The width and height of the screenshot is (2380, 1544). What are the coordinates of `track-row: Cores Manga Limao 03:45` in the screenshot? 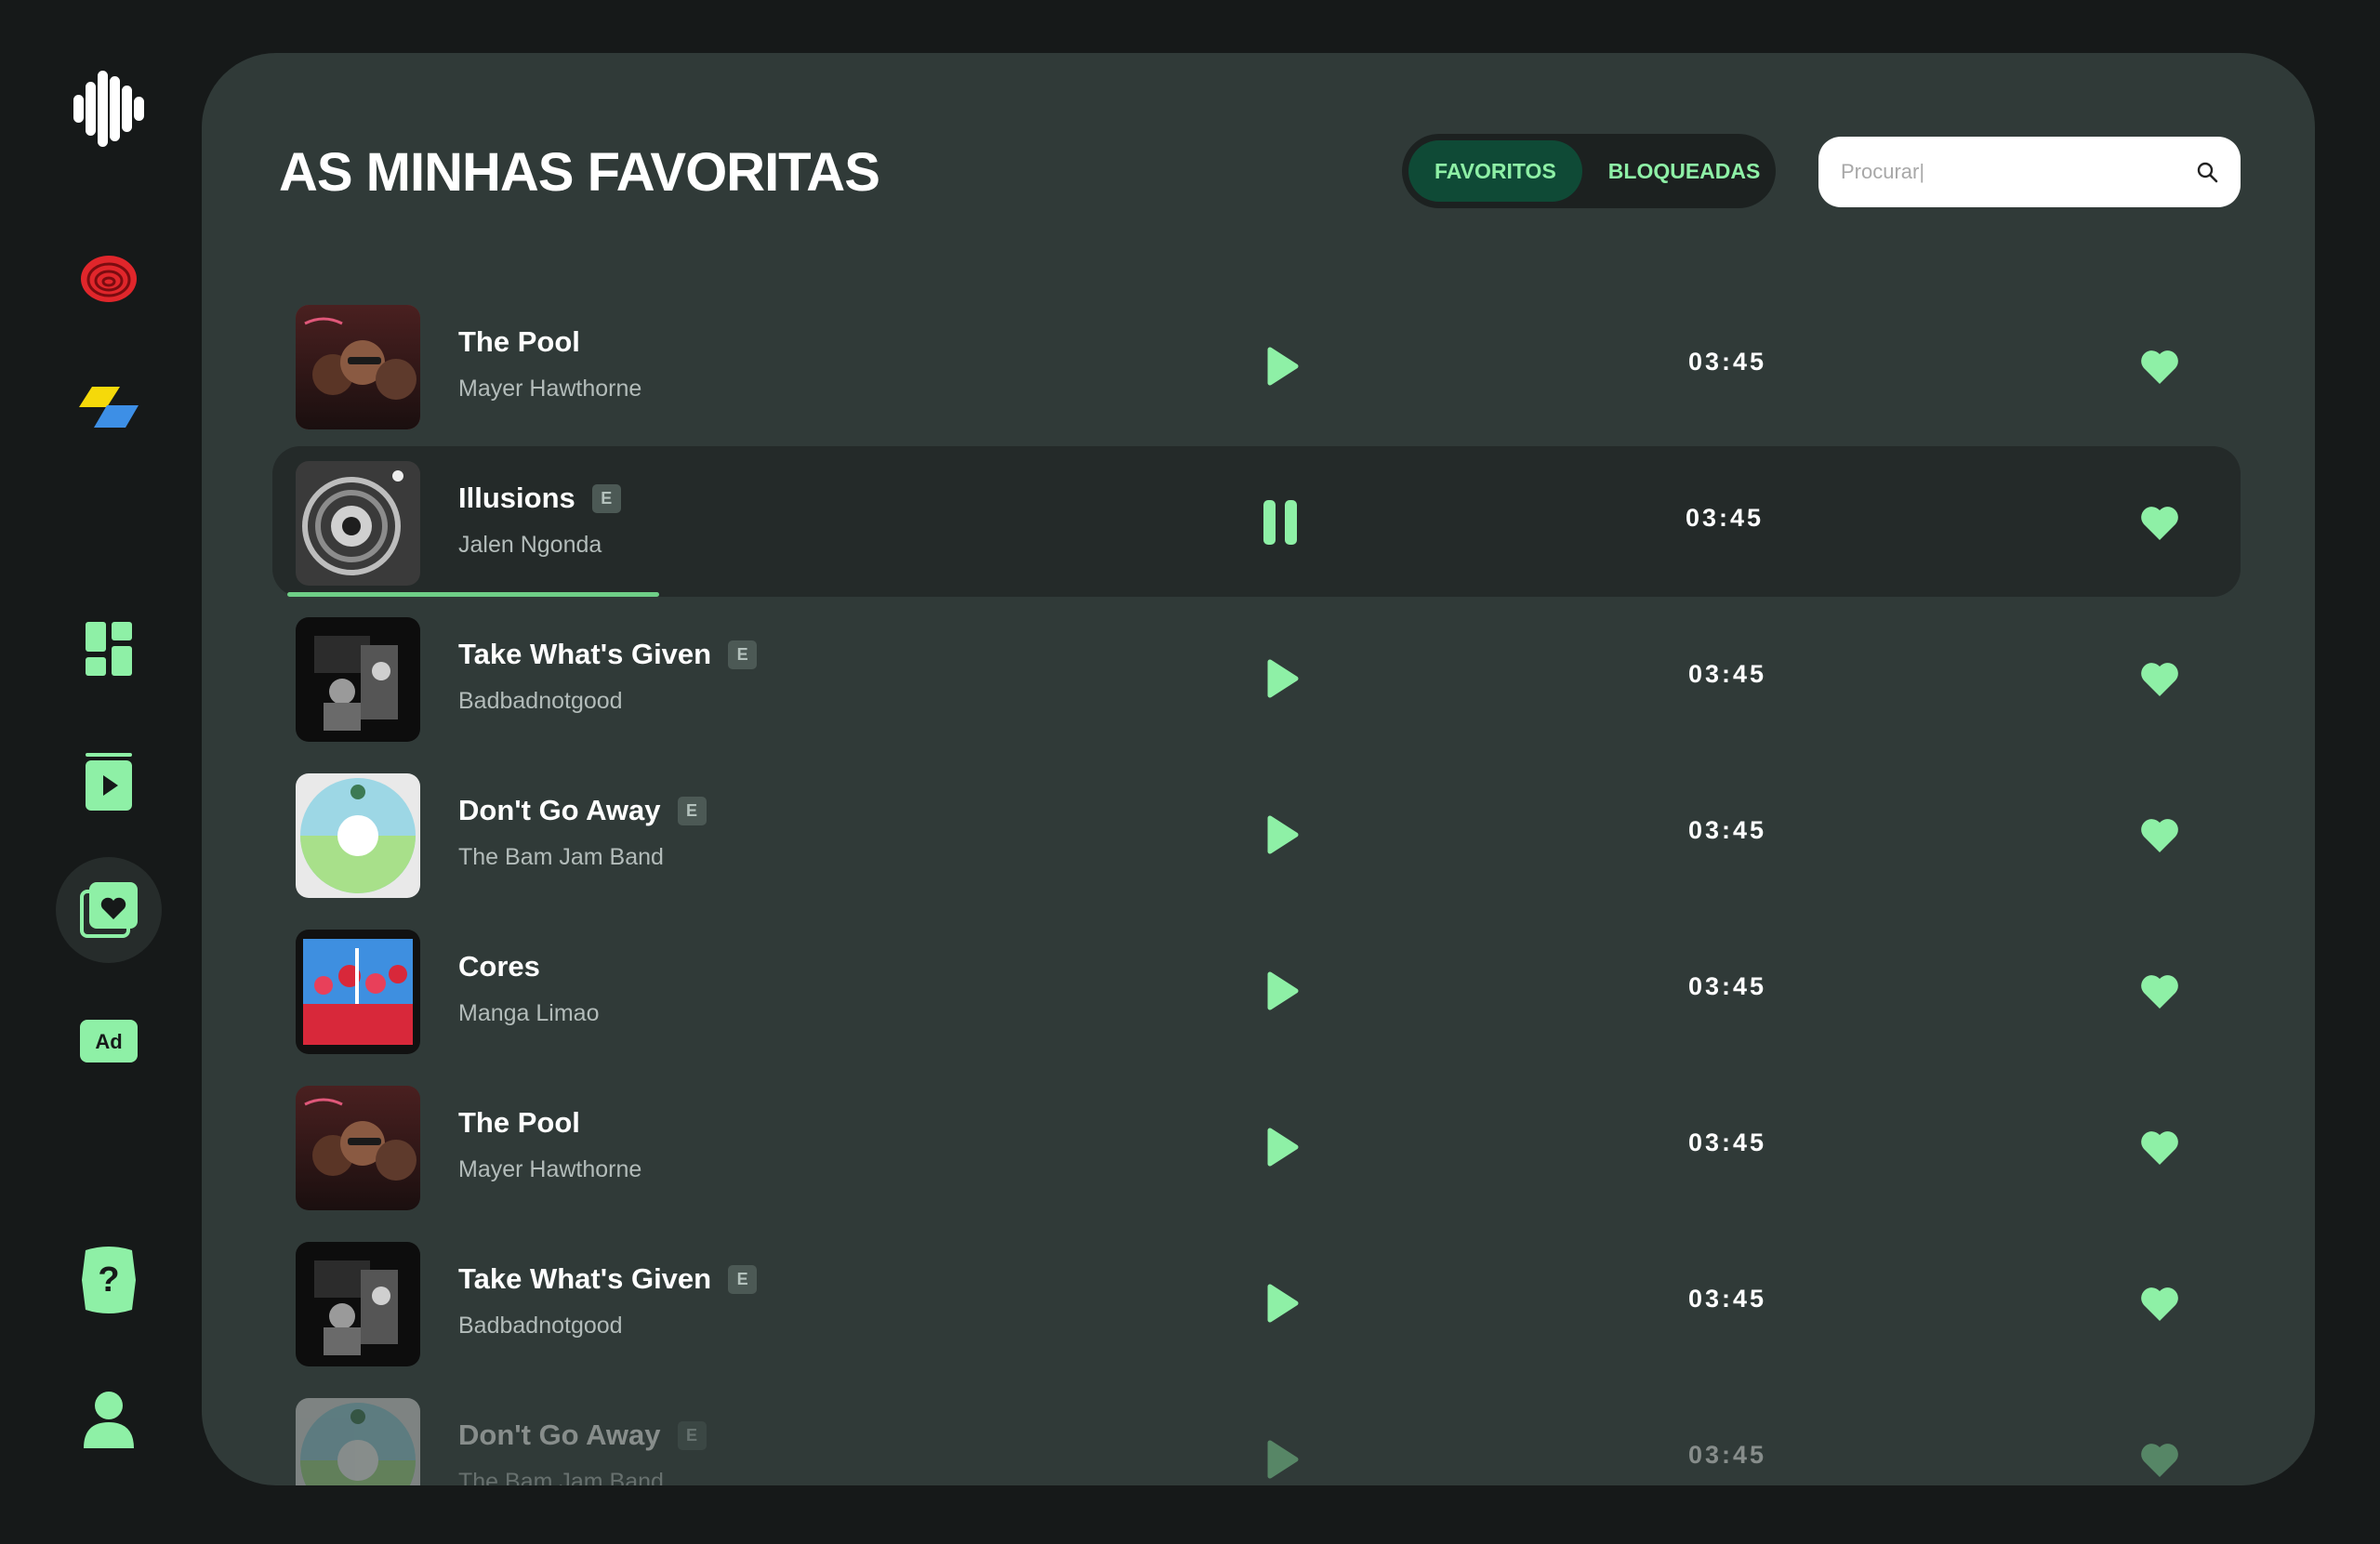 It's located at (1256, 990).